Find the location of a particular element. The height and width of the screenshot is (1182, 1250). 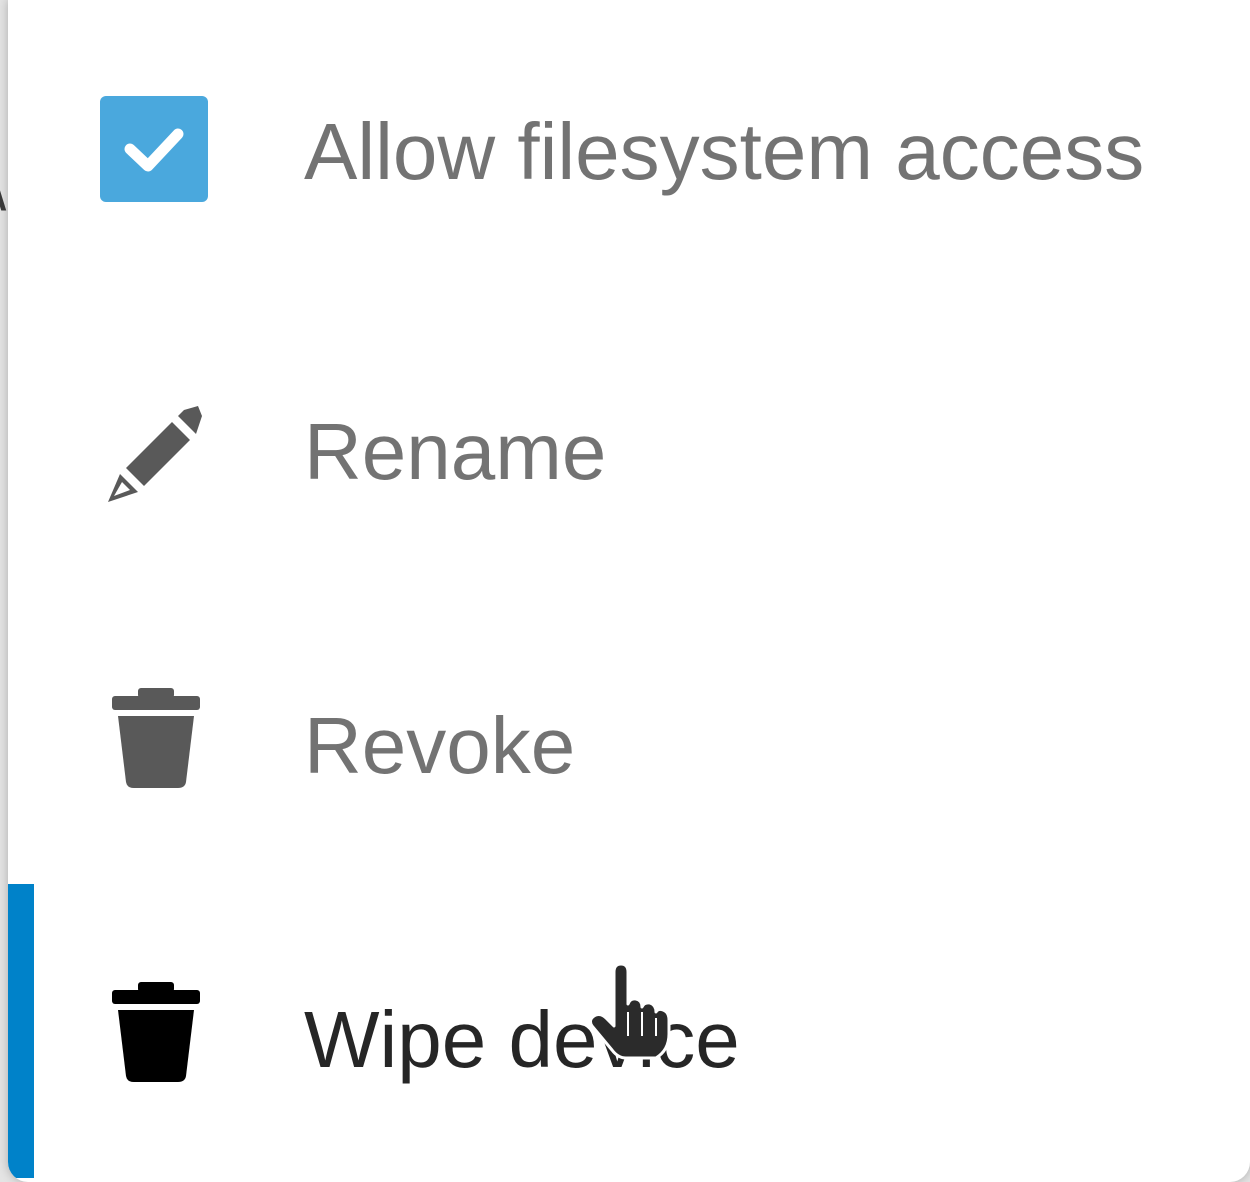

hand-cursor-icon is located at coordinates (631, 1012).